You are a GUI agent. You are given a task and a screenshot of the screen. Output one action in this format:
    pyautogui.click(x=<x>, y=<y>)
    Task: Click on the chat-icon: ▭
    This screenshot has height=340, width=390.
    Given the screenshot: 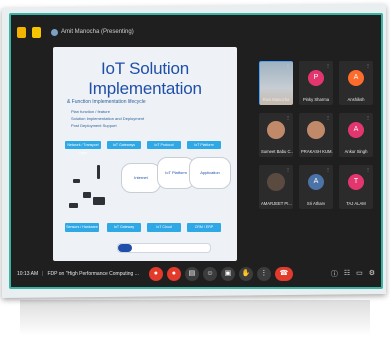 What is the action you would take?
    pyautogui.click(x=359, y=274)
    